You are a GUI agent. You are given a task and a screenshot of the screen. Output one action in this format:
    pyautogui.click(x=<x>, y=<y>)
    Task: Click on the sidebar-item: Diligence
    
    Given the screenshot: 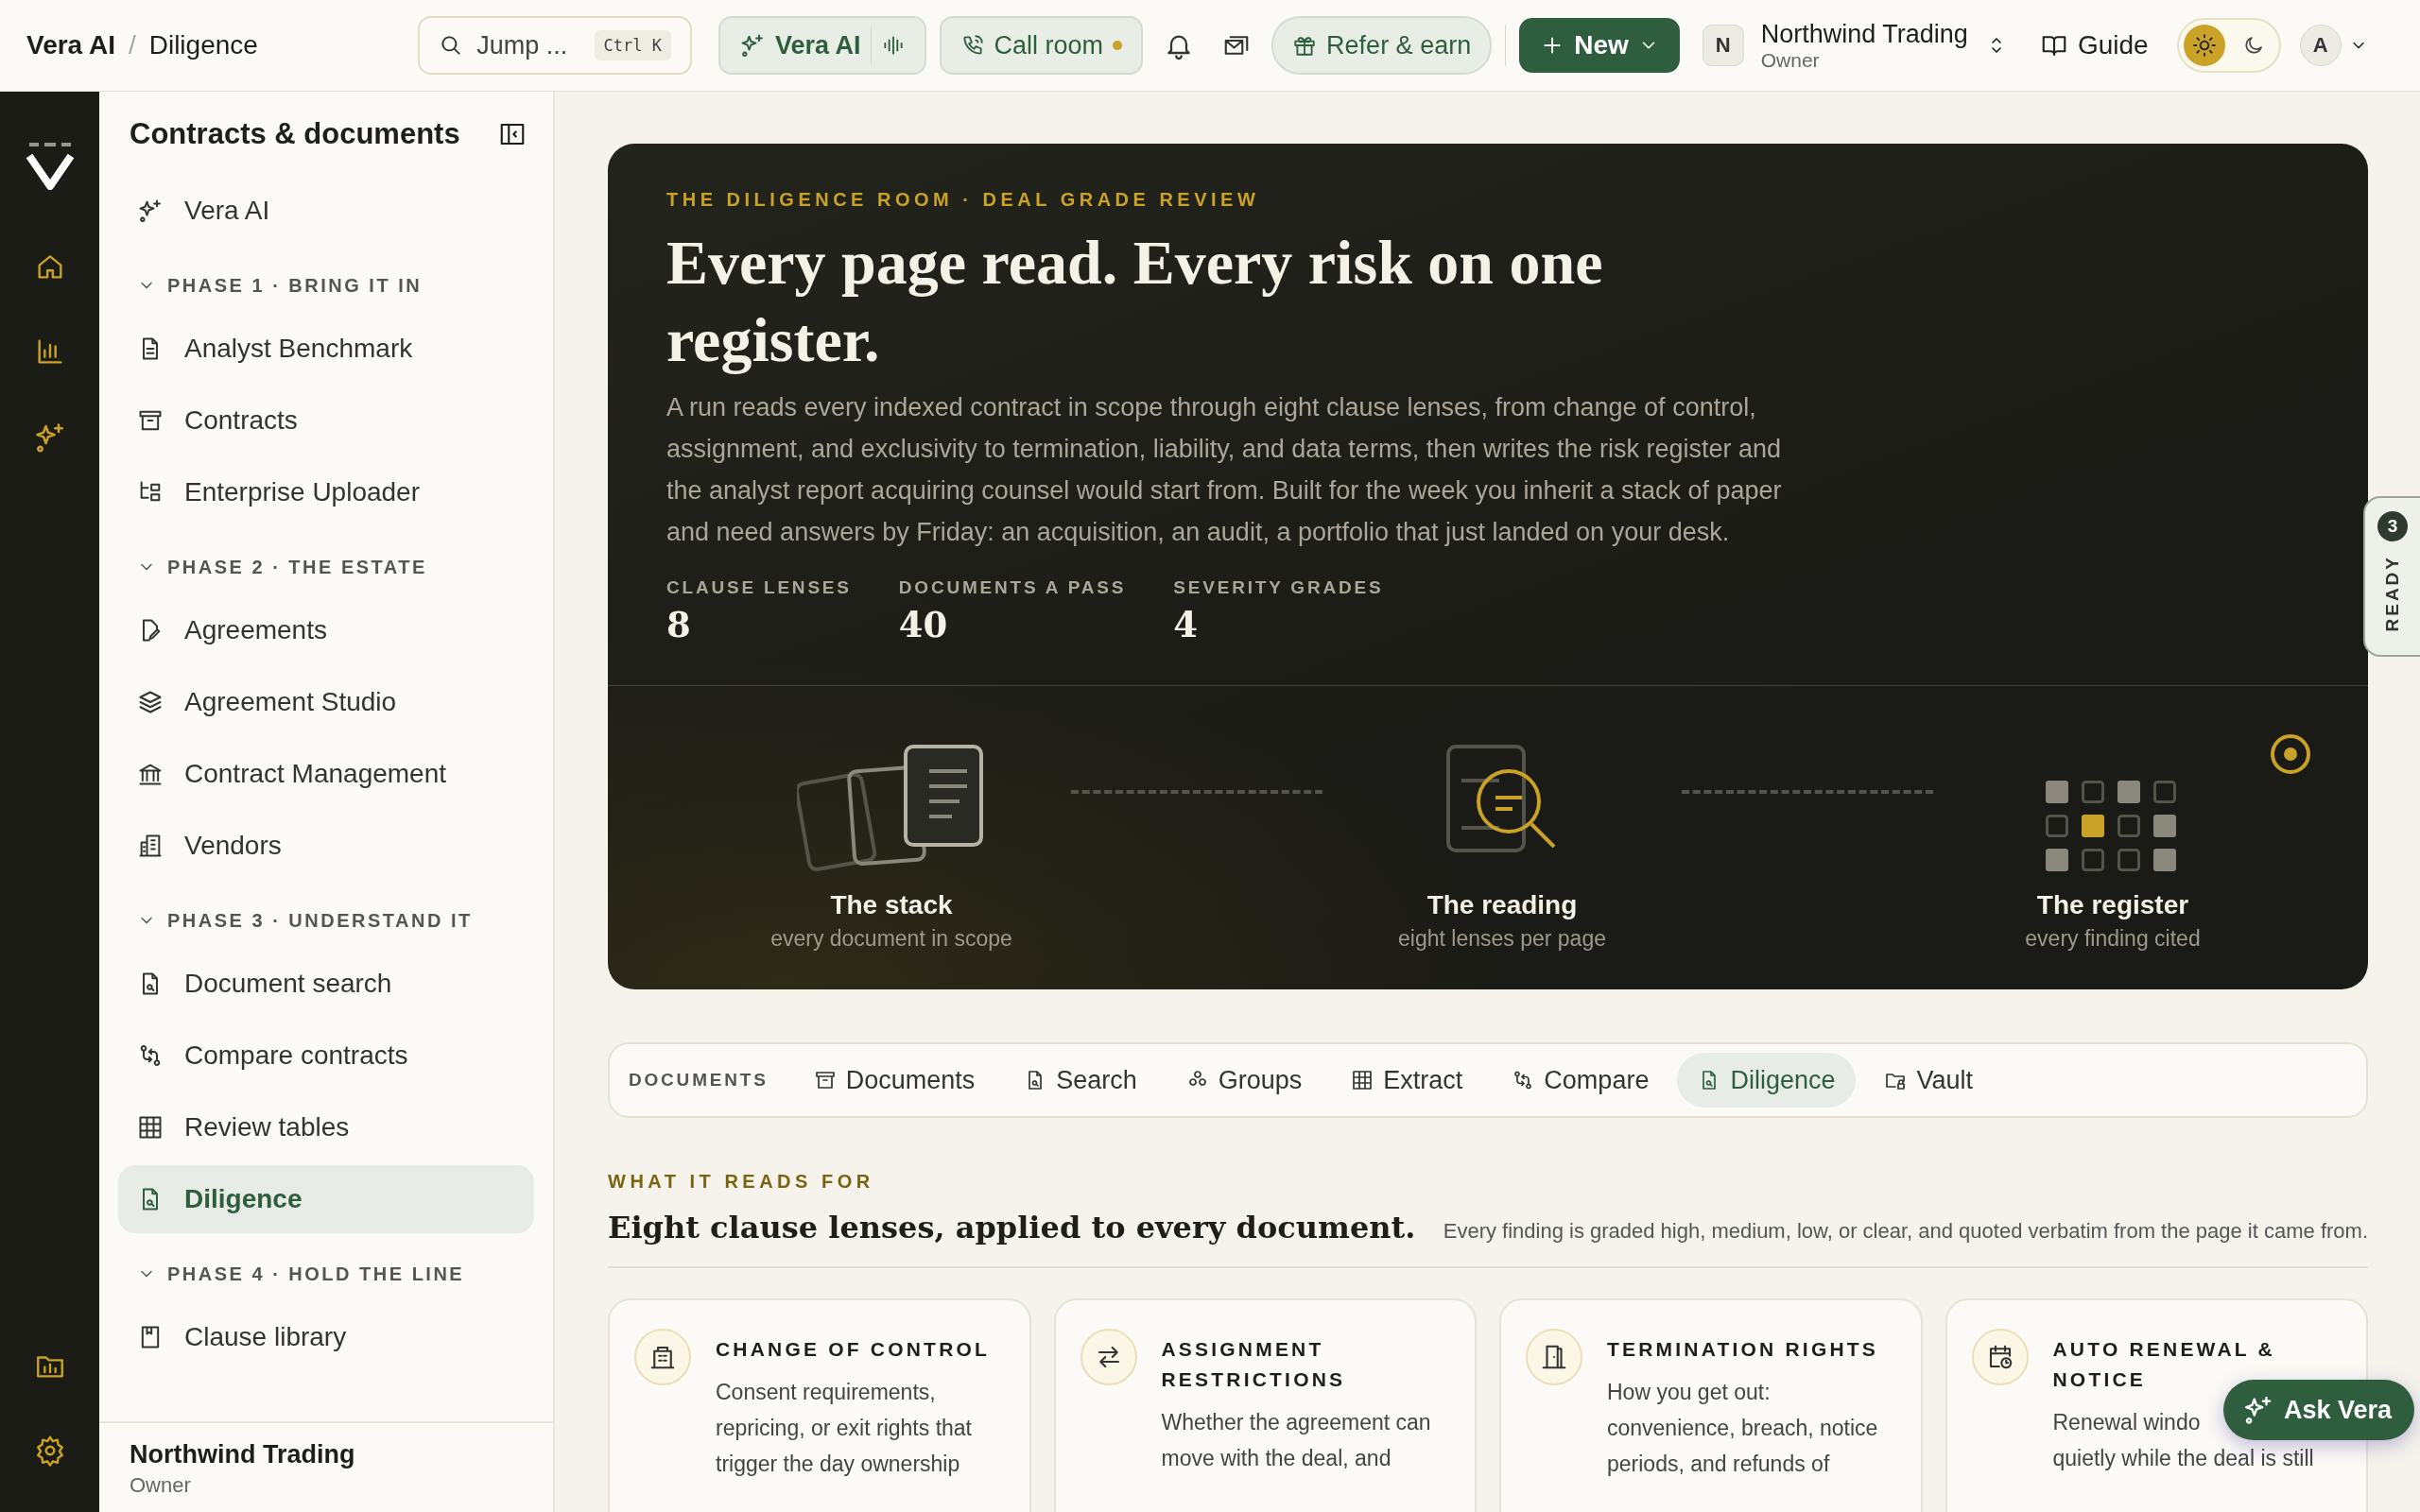 What is the action you would take?
    pyautogui.click(x=326, y=1199)
    